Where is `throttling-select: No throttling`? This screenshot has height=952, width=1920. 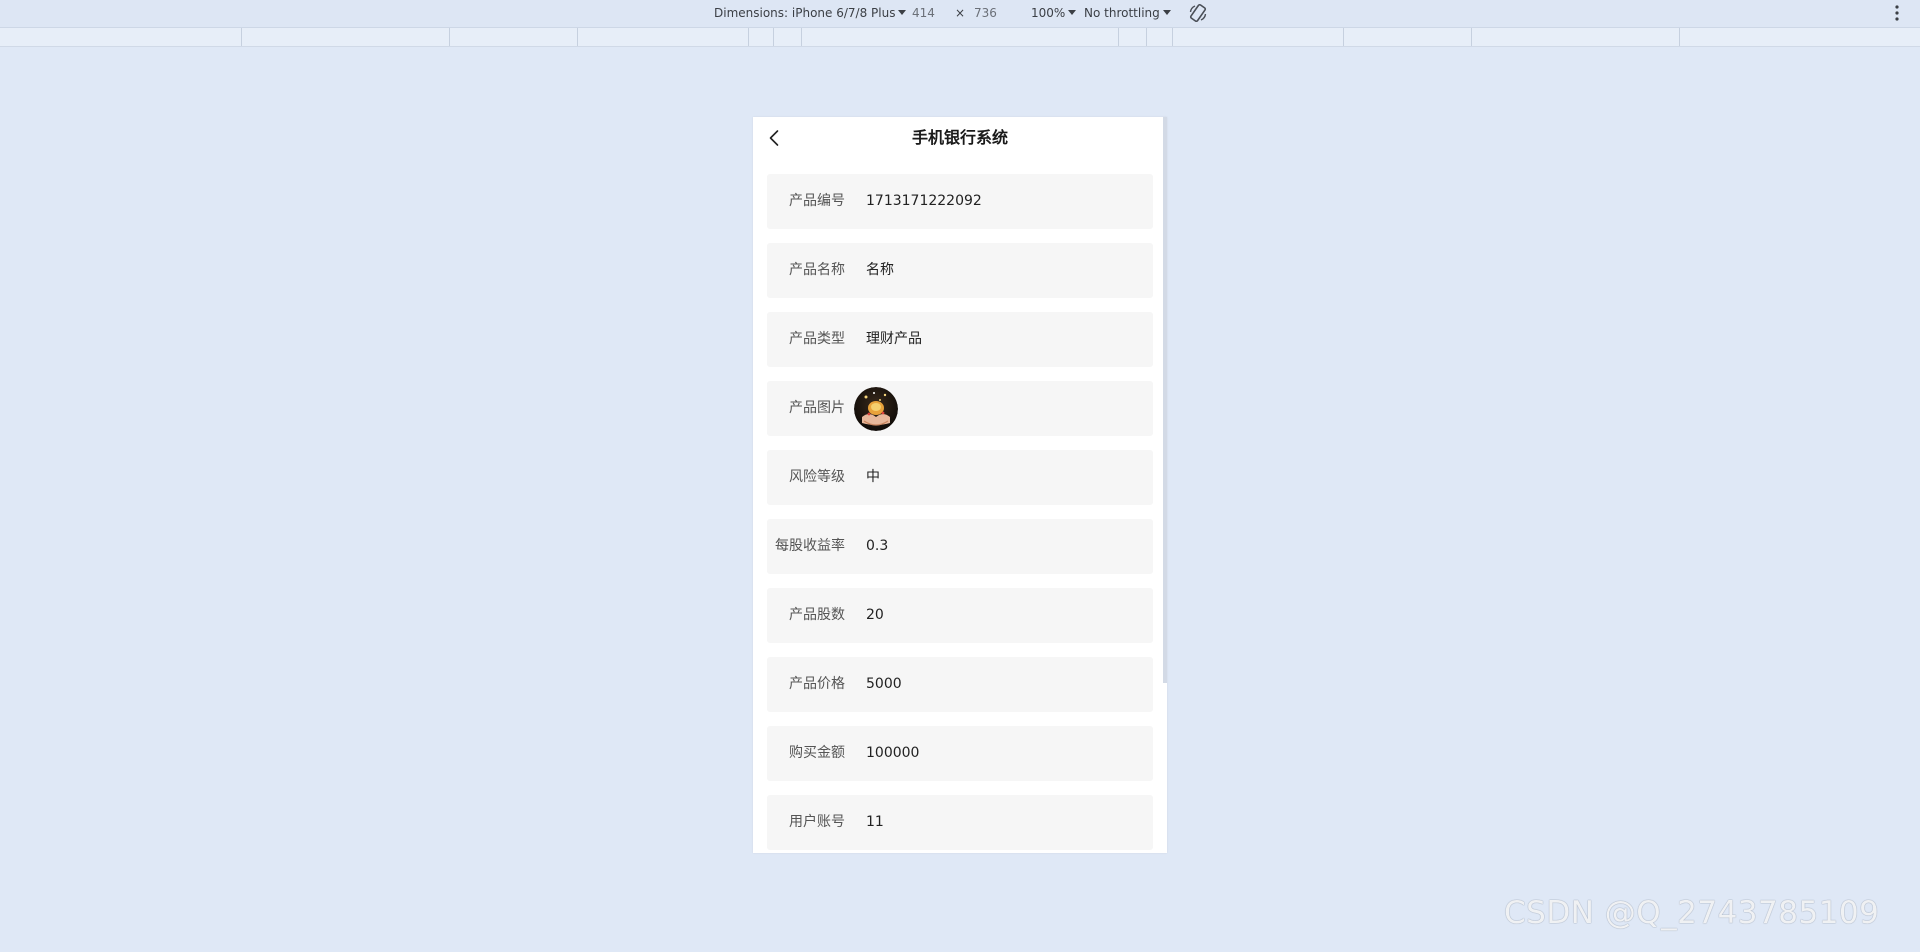 throttling-select: No throttling is located at coordinates (1127, 13).